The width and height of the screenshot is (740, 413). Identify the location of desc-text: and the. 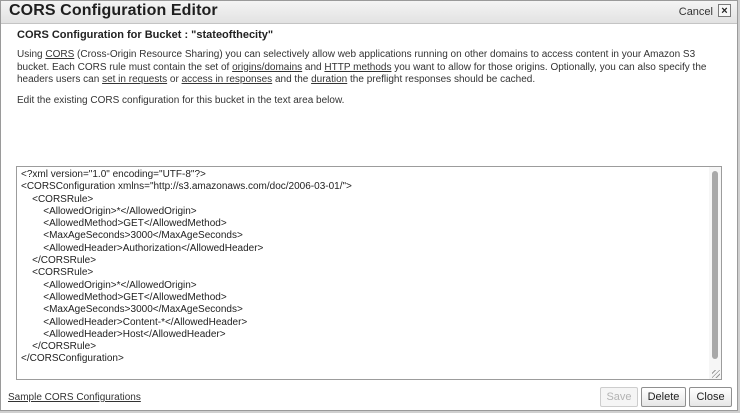
(292, 79).